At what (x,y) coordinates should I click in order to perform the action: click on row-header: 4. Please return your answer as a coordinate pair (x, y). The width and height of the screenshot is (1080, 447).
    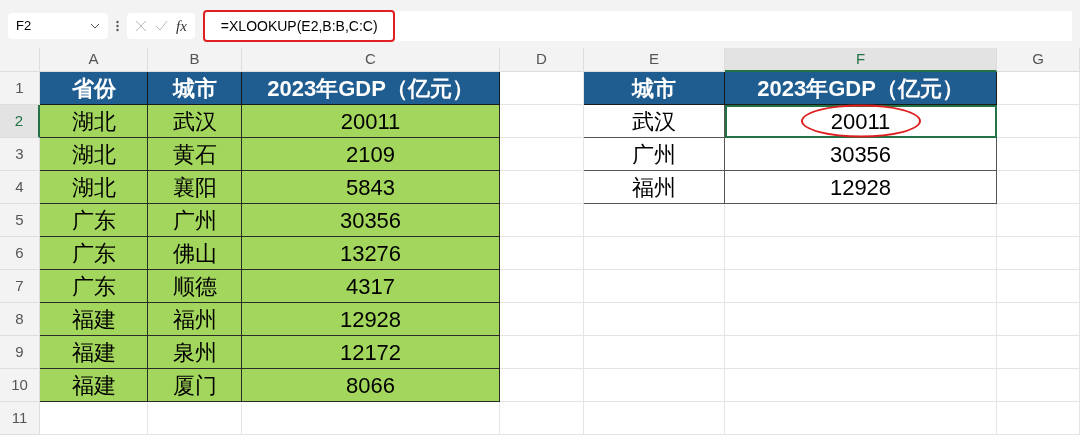
    Looking at the image, I should click on (20, 187).